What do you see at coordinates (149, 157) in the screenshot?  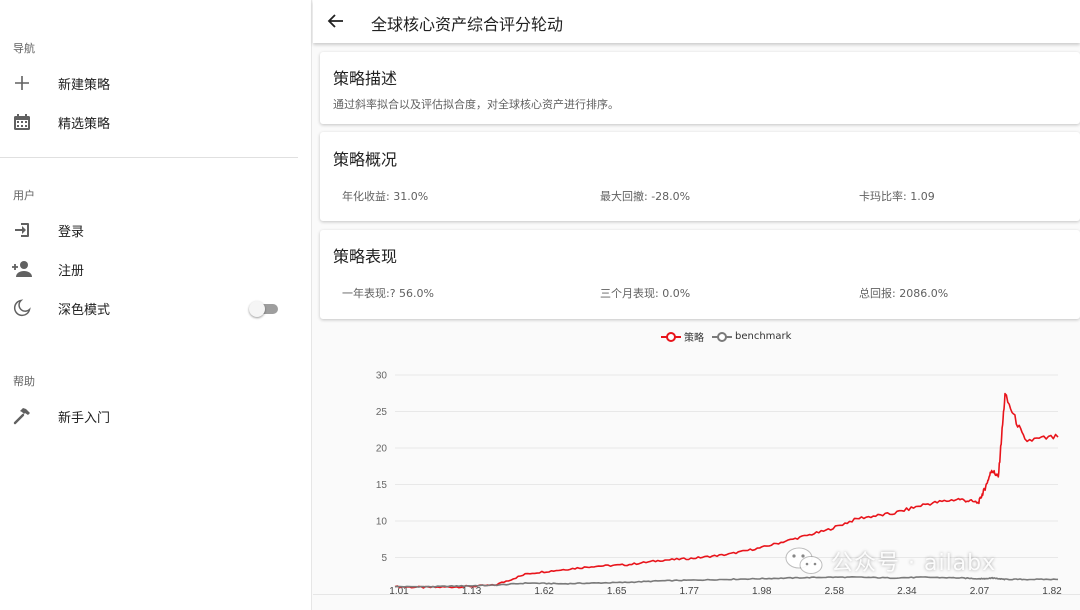 I see `sidebar-divider` at bounding box center [149, 157].